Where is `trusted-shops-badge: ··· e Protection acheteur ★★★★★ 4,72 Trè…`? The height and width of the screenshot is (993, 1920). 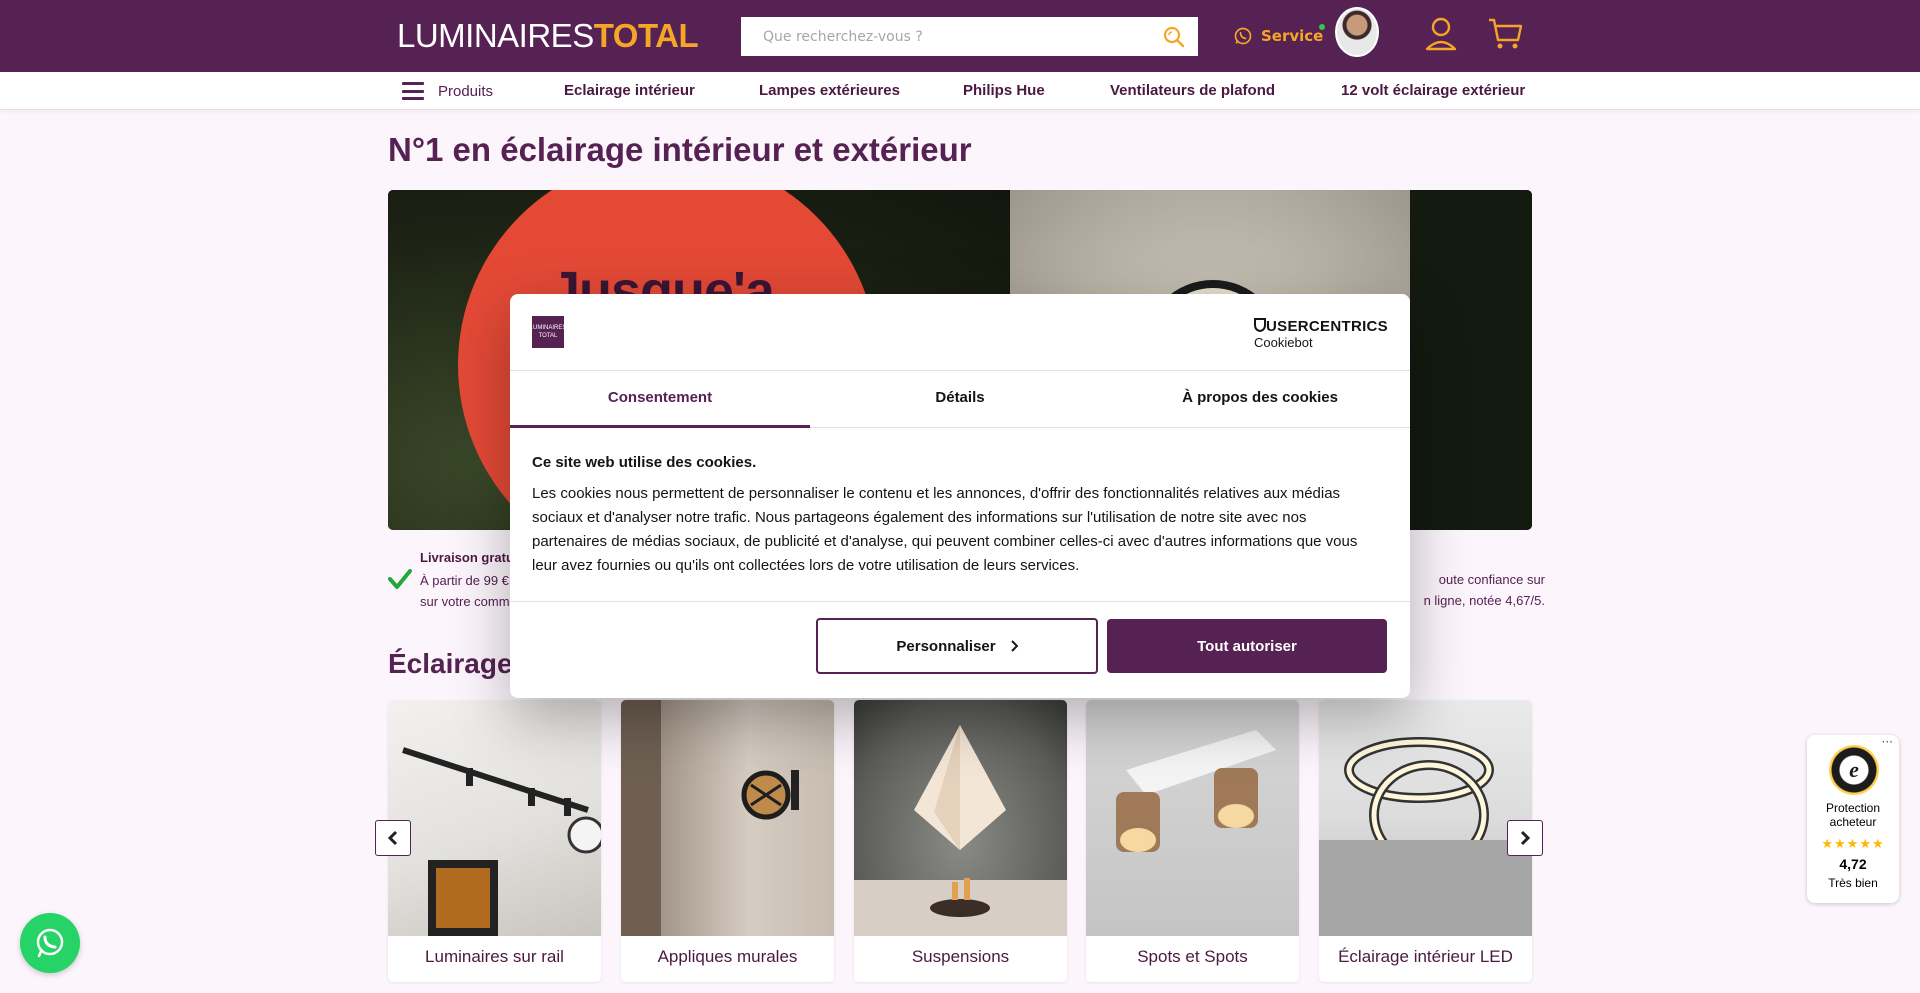
trusted-shops-badge: ··· e Protection acheteur ★★★★★ 4,72 Trè… is located at coordinates (1853, 819).